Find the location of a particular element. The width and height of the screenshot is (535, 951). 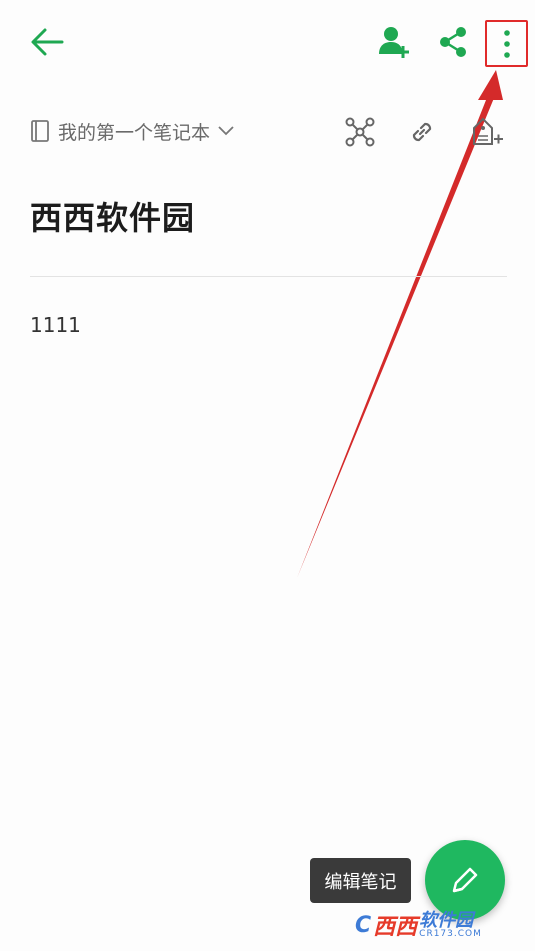

watermark-logo: C is located at coordinates (363, 925).